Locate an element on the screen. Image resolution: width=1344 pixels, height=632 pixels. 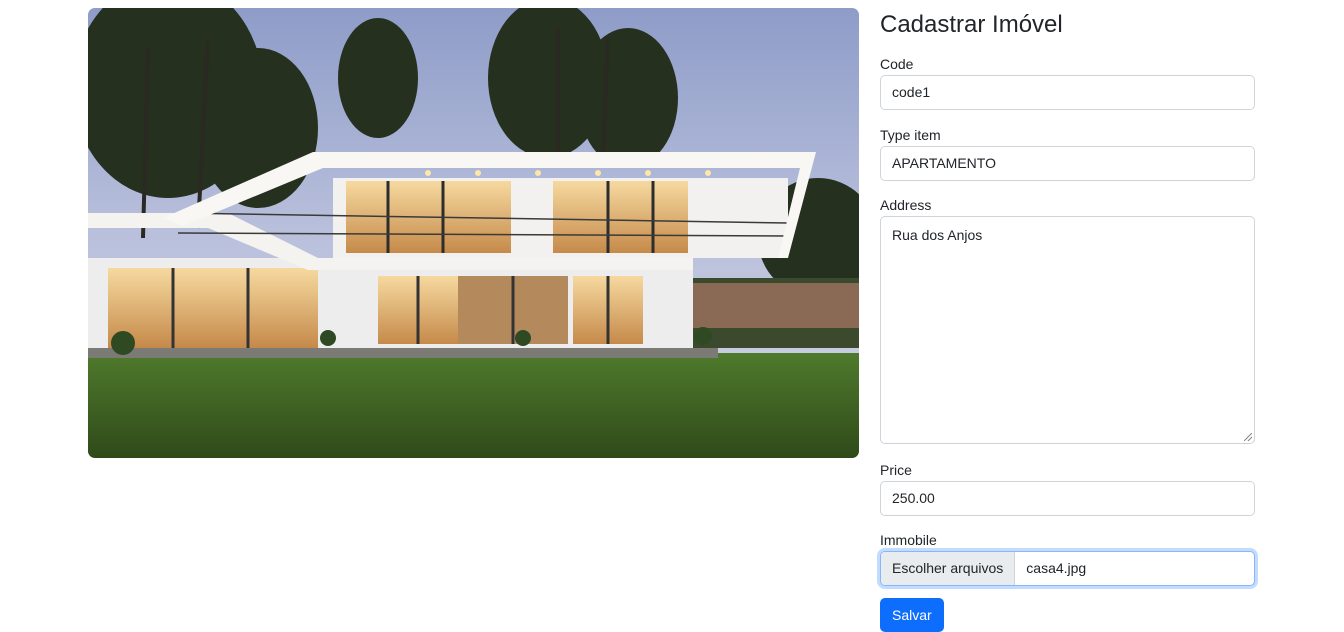
selected-file-name: casa4.jpg is located at coordinates (1056, 568).